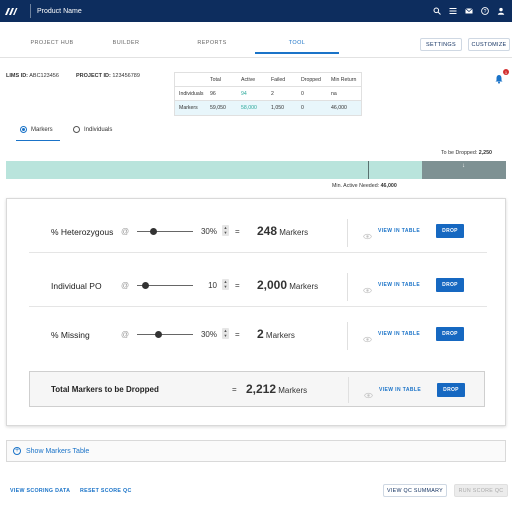  What do you see at coordinates (481, 490) in the screenshot?
I see `run-score-qc-button: RUN SCORE QC` at bounding box center [481, 490].